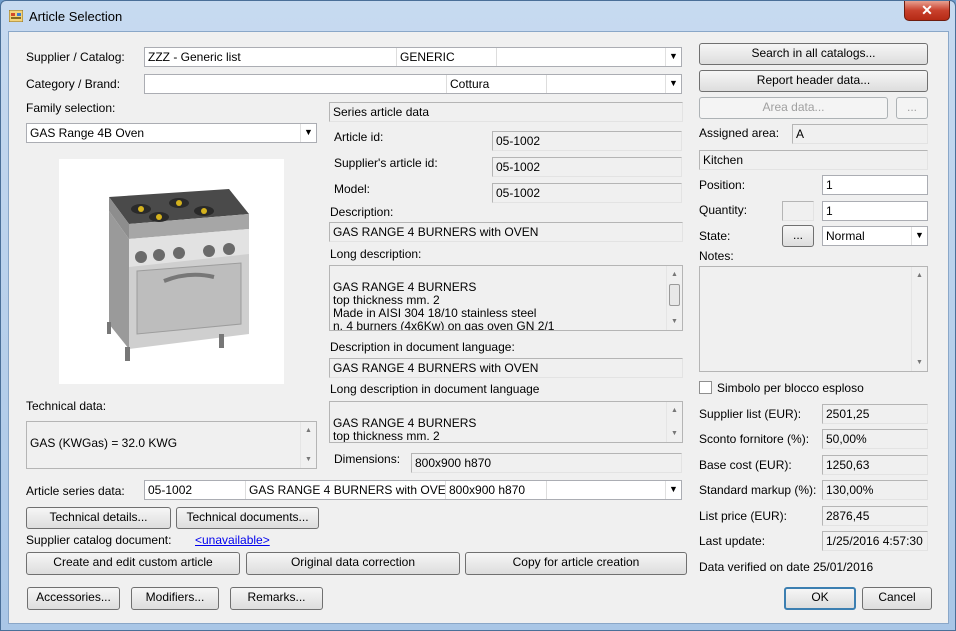 The width and height of the screenshot is (956, 631). Describe the element at coordinates (745, 465) in the screenshot. I see `base-cost-label: Base cost (EUR):` at that location.